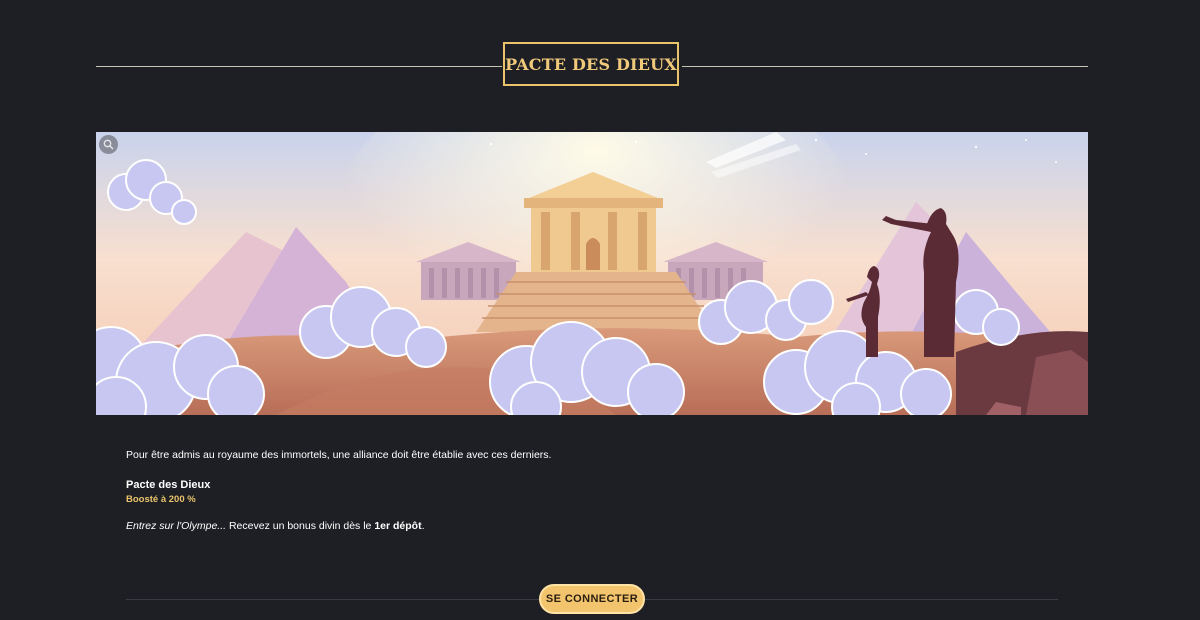 The width and height of the screenshot is (1200, 620). What do you see at coordinates (398, 526) in the screenshot?
I see `cta-bold: 1er dépôt` at bounding box center [398, 526].